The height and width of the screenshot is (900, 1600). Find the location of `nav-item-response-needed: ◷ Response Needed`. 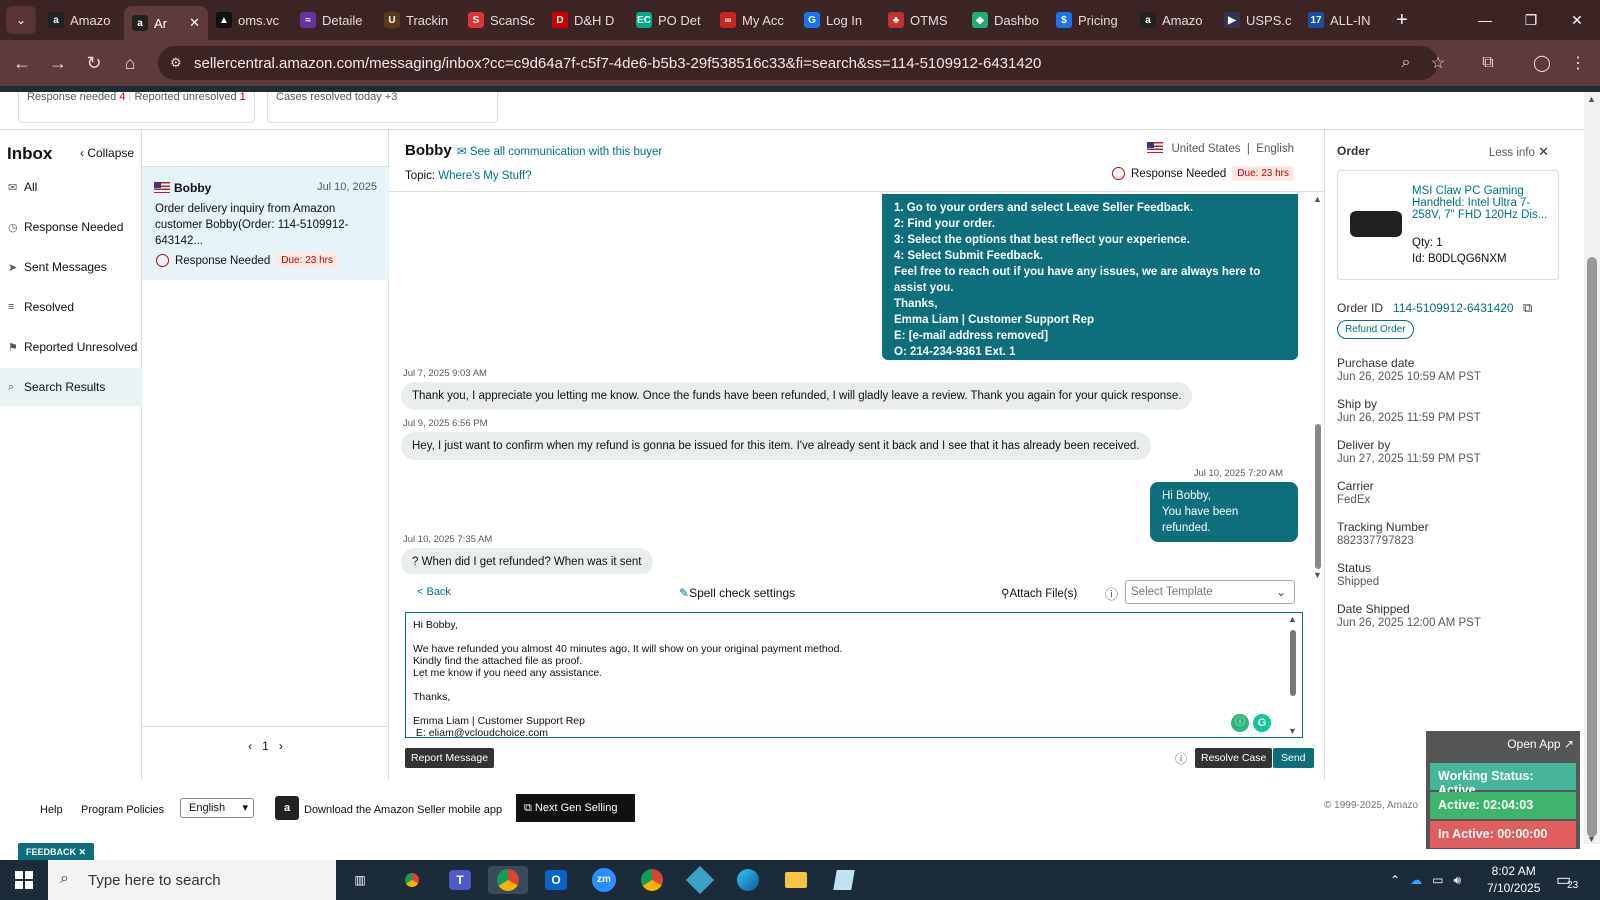

nav-item-response-needed: ◷ Response Needed is located at coordinates (71, 227).